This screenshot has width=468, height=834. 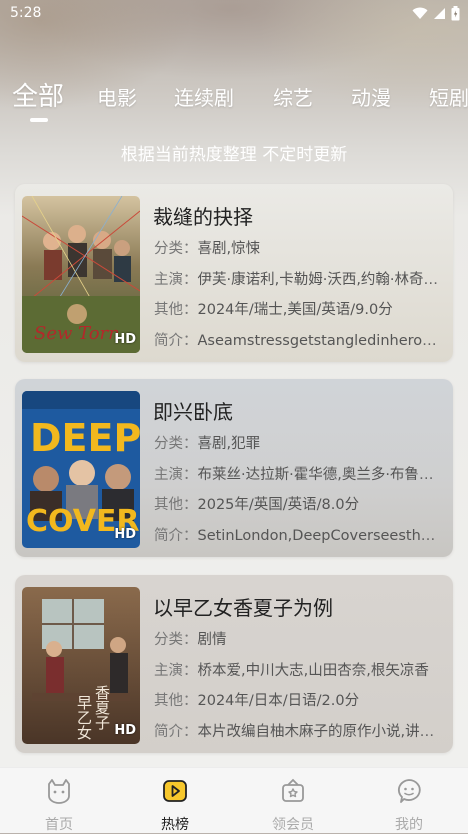 What do you see at coordinates (455, 12) in the screenshot?
I see `battery-icon` at bounding box center [455, 12].